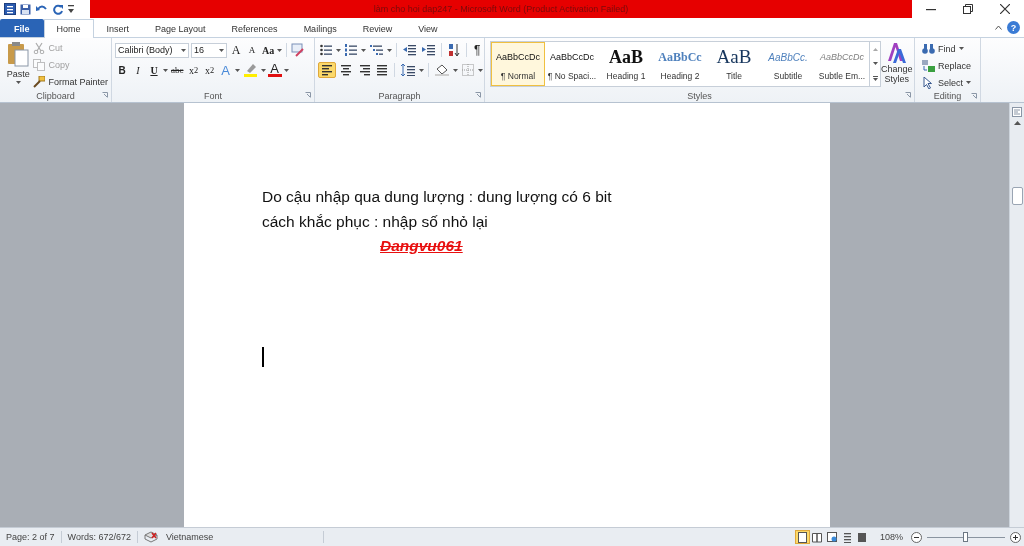 The image size is (1024, 546). What do you see at coordinates (177, 70) in the screenshot?
I see `strikethrough-button: abc` at bounding box center [177, 70].